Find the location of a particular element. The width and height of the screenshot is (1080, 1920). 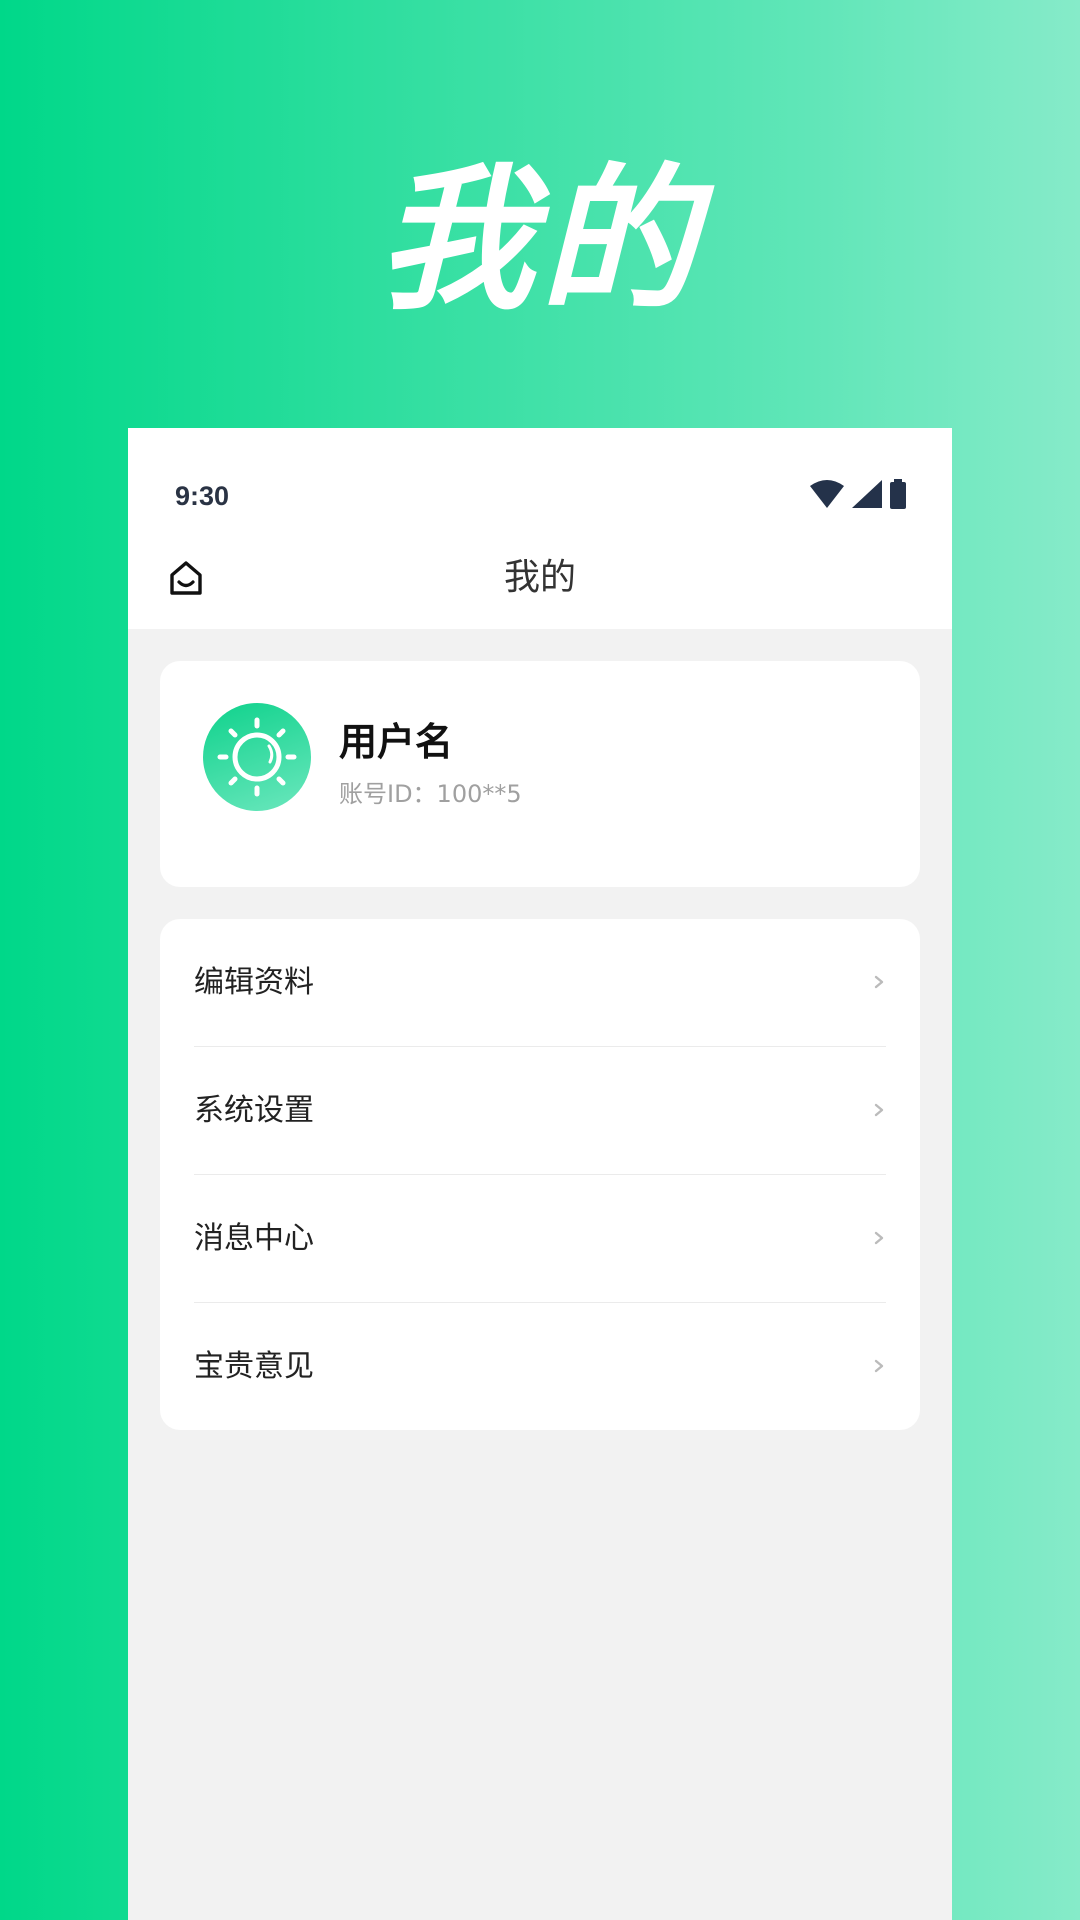

menu-item-system-settings: 系统设置 is located at coordinates (540, 1110).